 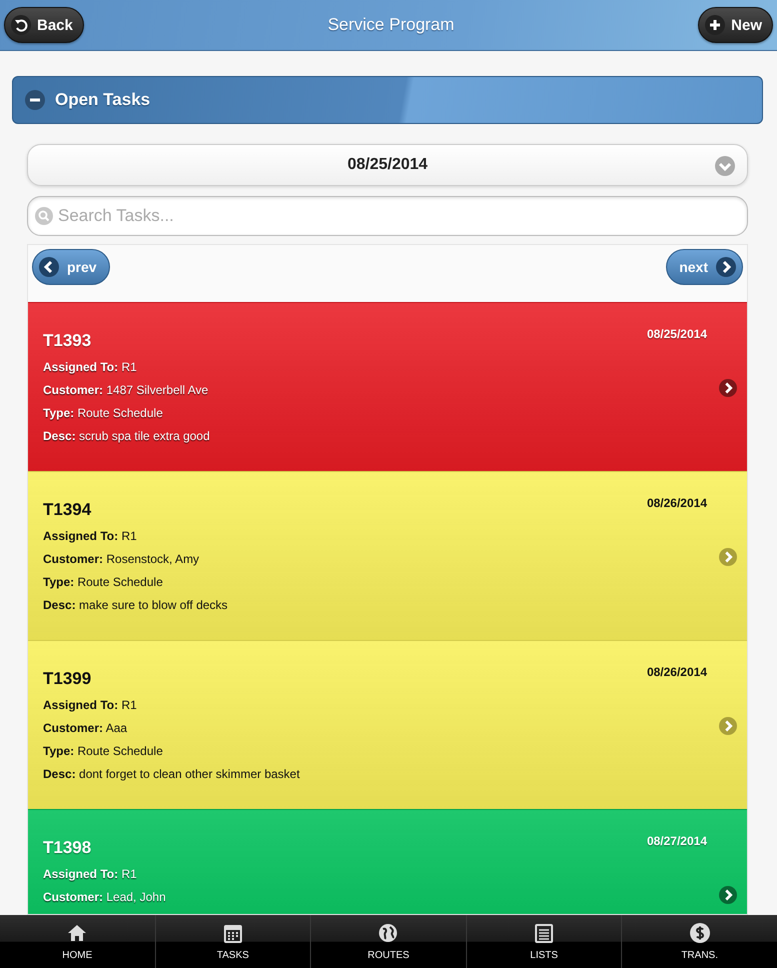 What do you see at coordinates (373, 559) in the screenshot?
I see `task-field: Customer: Rosenstock, Amy` at bounding box center [373, 559].